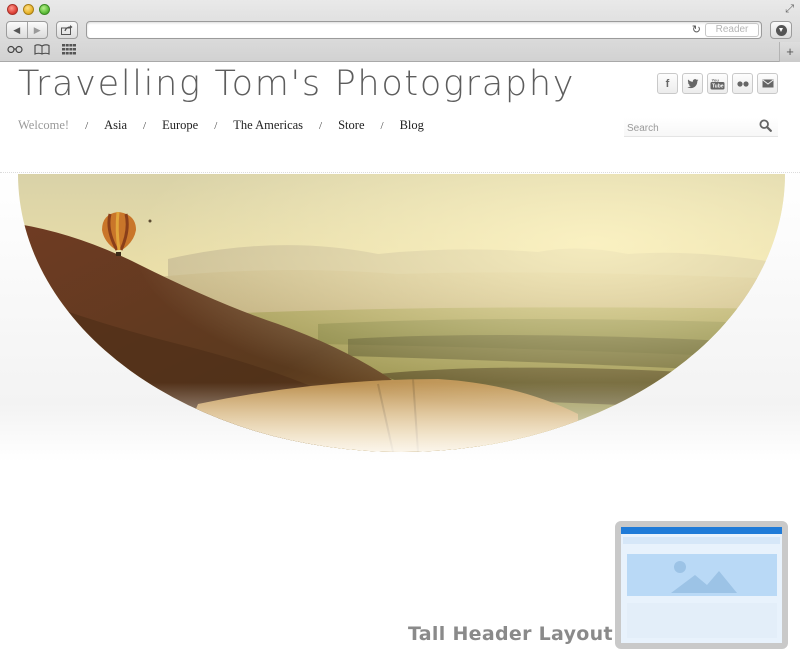 This screenshot has width=800, height=670. What do you see at coordinates (296, 84) in the screenshot?
I see `site-title: Travelling Tom's Photography` at bounding box center [296, 84].